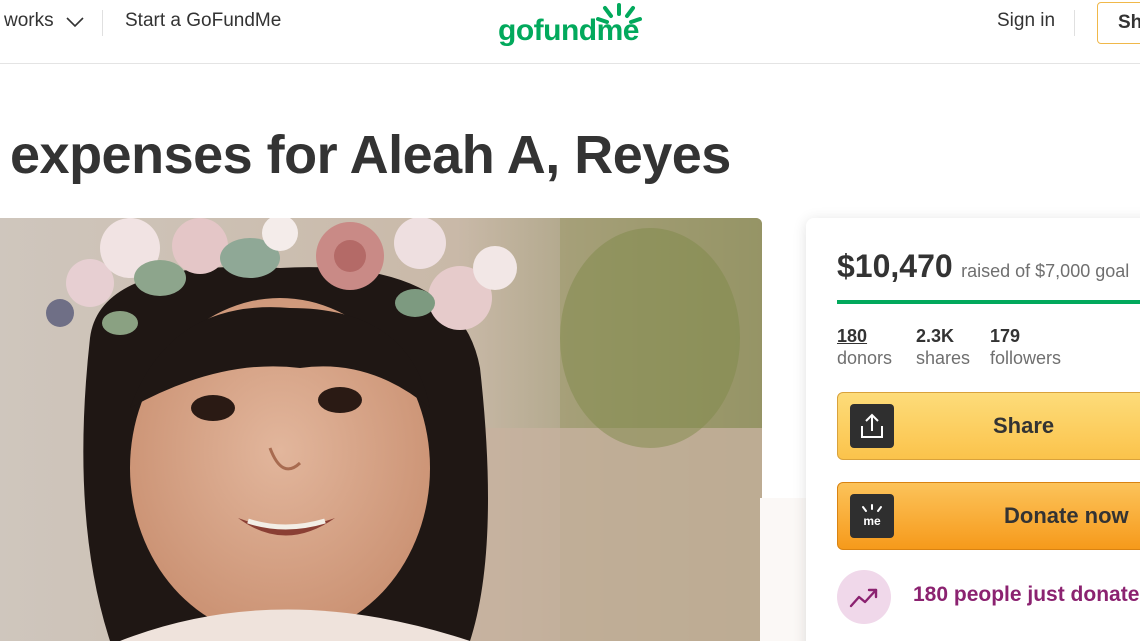 This screenshot has height=641, width=1140. Describe the element at coordinates (864, 597) in the screenshot. I see `trending-up-icon` at that location.